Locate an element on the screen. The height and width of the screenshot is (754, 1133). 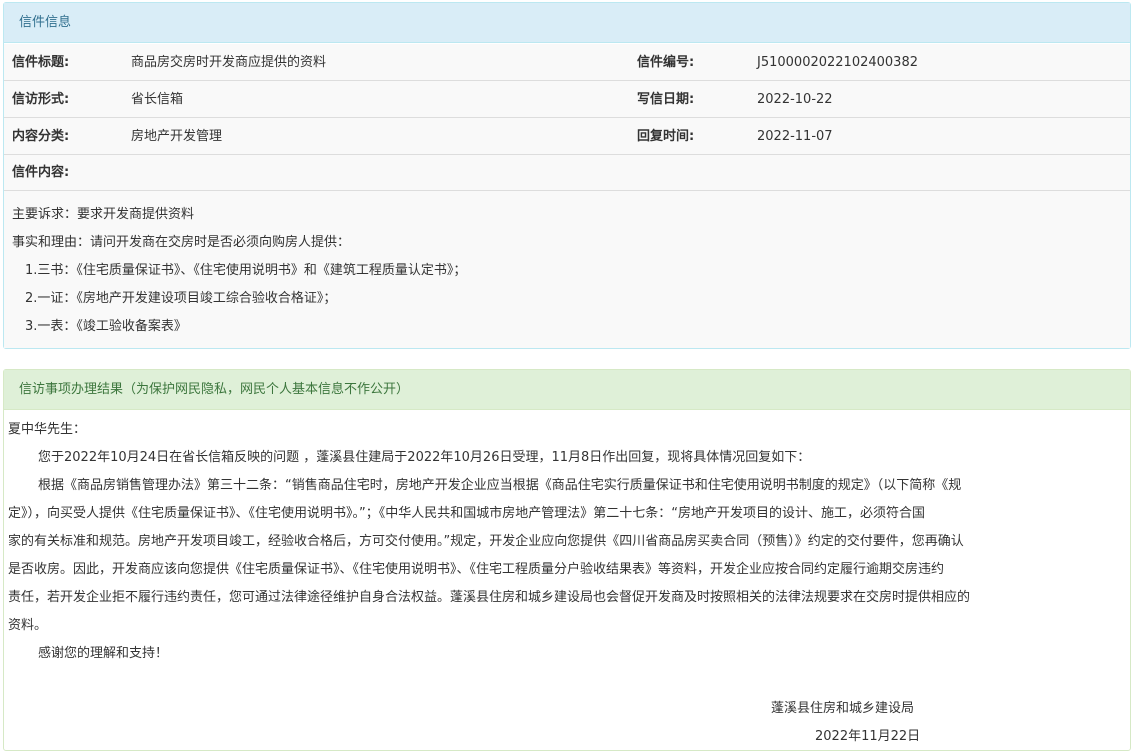
content-line: 2.一证：《房地产开发建设项目竣工综合验收合格证》； is located at coordinates (174, 298).